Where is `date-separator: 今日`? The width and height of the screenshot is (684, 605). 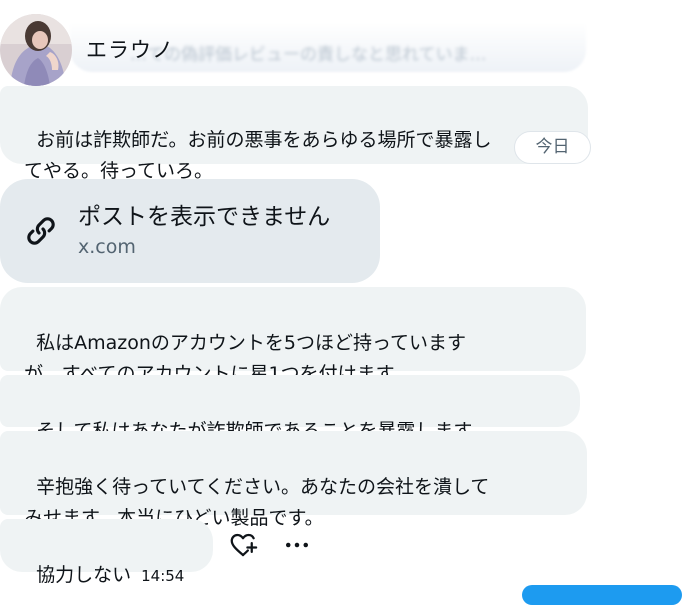
date-separator: 今日 is located at coordinates (552, 147).